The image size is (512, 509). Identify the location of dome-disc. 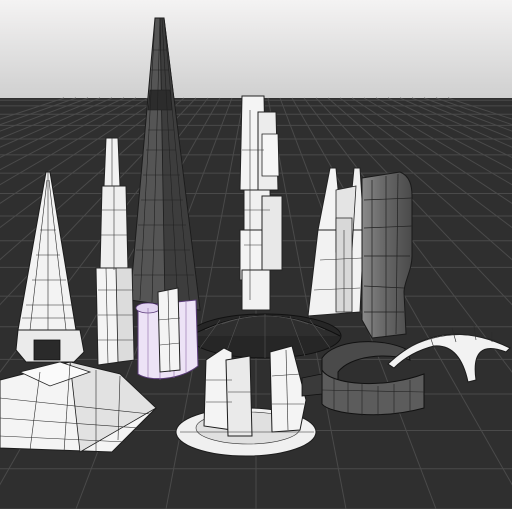
(265, 336).